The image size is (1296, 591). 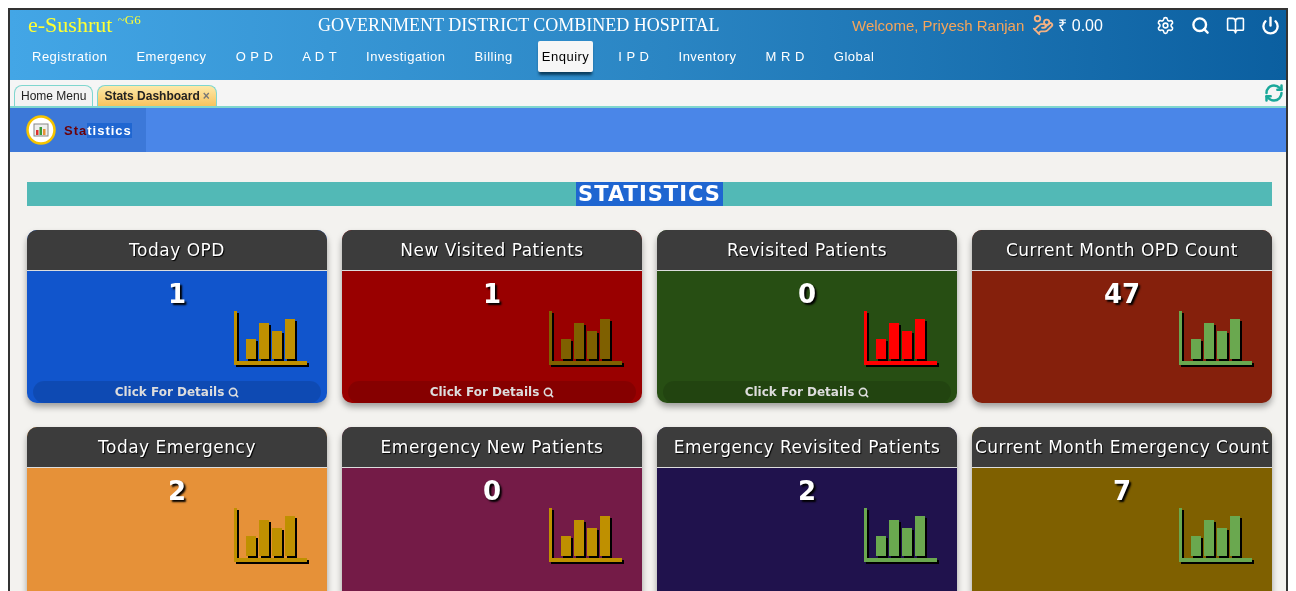 I want to click on menu-item: Inventory, so click(x=707, y=56).